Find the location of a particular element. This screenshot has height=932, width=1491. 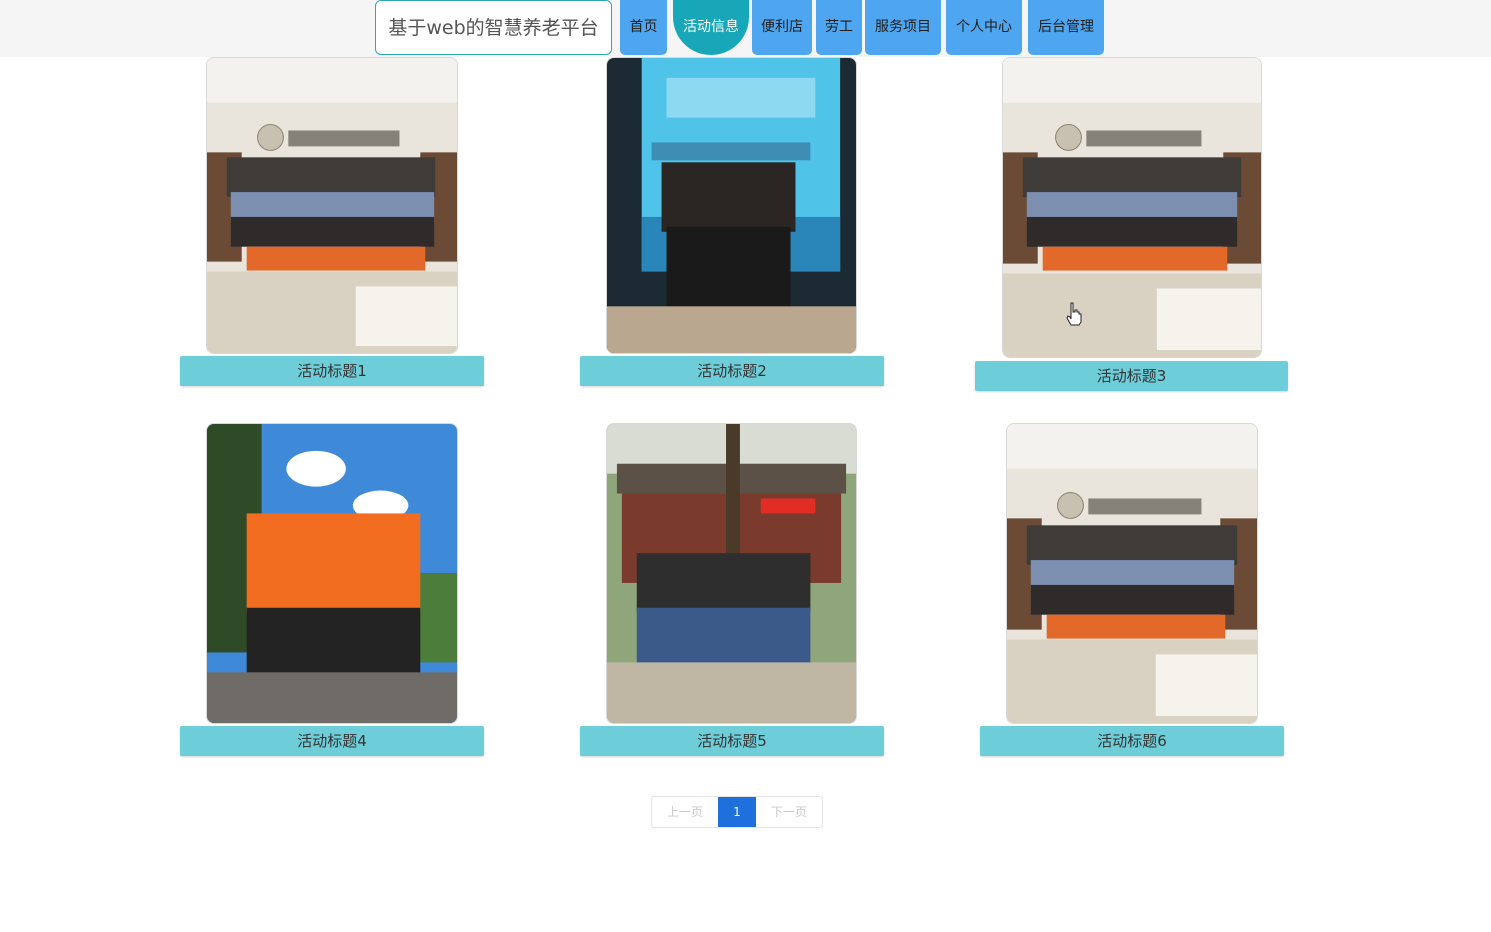

nav-profile: 个人中心 is located at coordinates (984, 27).